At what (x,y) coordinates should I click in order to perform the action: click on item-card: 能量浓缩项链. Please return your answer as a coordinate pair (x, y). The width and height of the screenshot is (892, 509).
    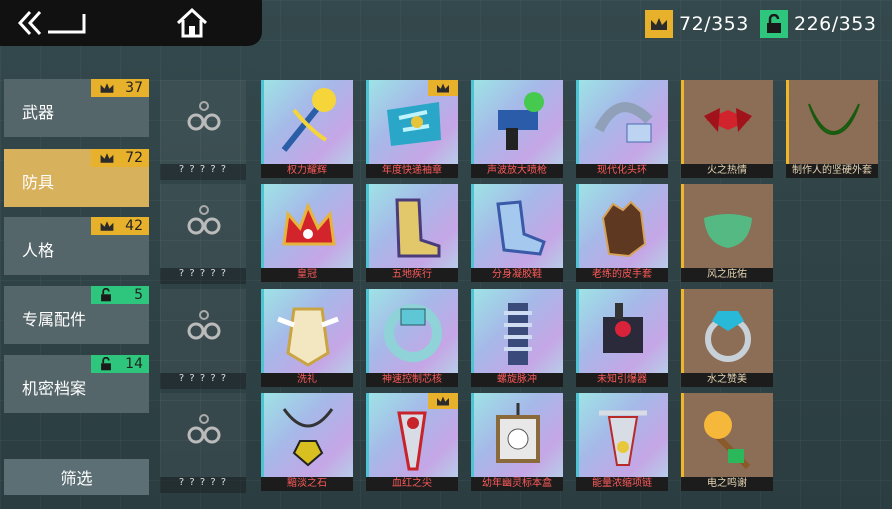
    Looking at the image, I should click on (622, 443).